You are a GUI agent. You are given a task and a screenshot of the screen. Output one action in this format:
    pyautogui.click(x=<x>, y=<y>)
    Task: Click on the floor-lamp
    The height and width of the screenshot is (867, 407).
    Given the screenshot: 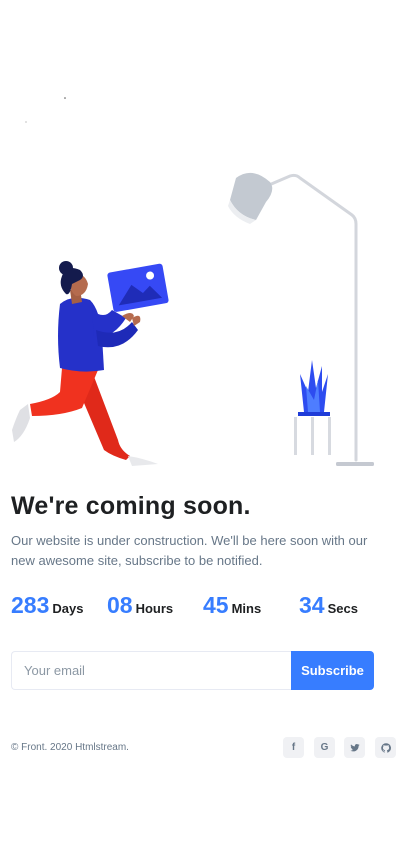 What is the action you would take?
    pyautogui.click(x=301, y=319)
    